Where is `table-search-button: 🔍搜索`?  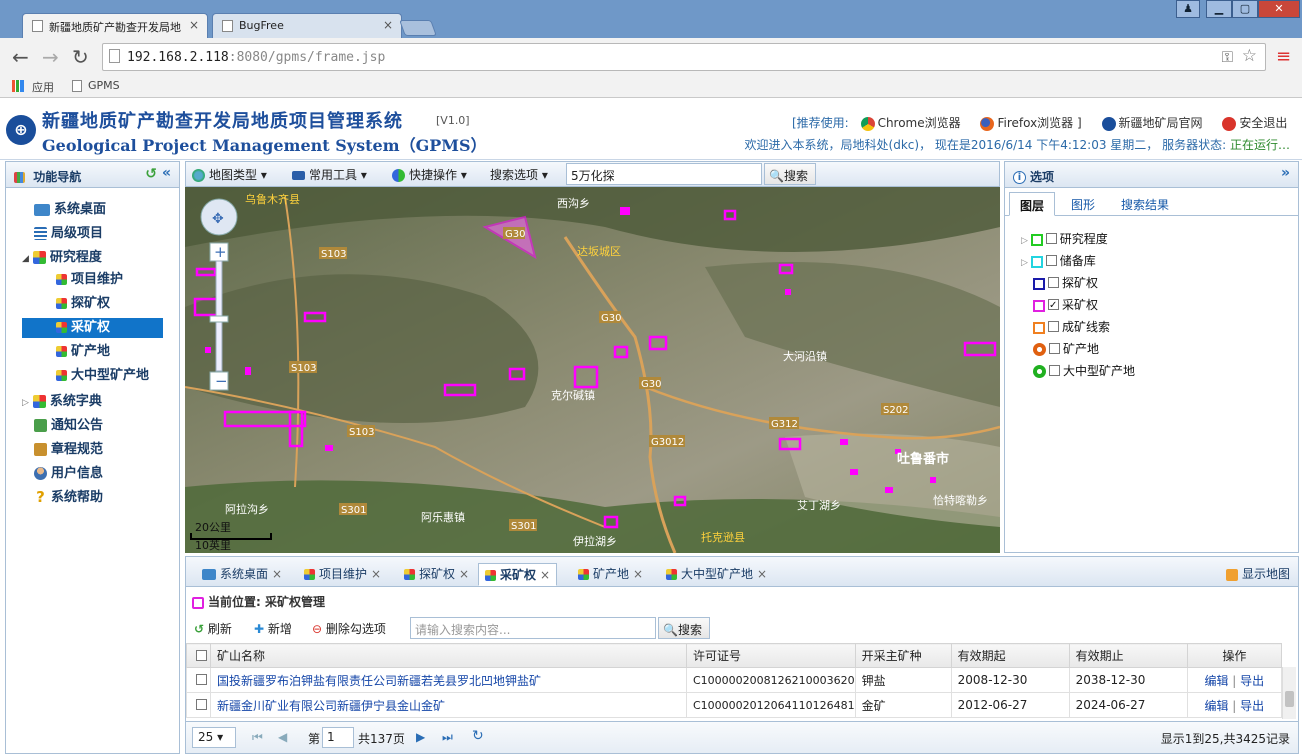 table-search-button: 🔍搜索 is located at coordinates (684, 628).